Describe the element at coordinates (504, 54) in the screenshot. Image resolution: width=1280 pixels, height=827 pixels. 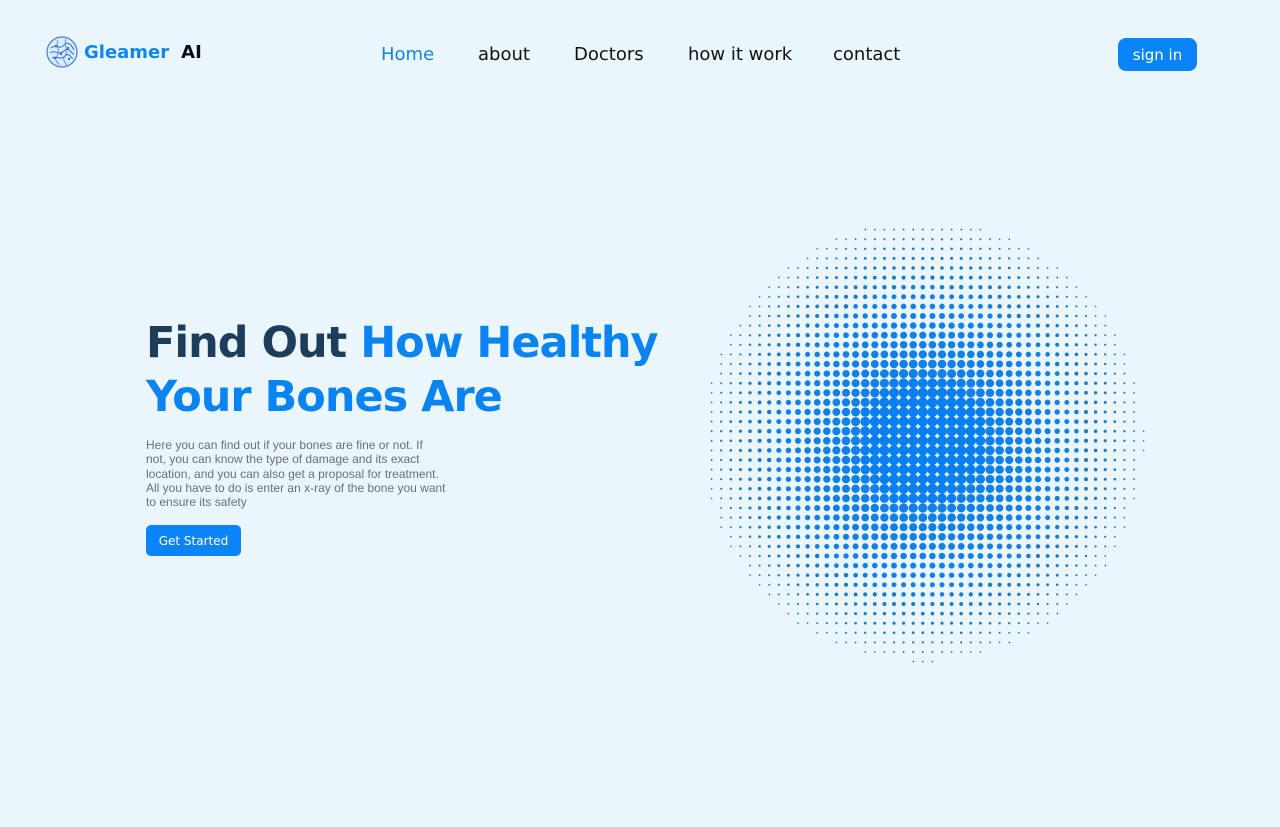
I see `nav-about: about` at that location.